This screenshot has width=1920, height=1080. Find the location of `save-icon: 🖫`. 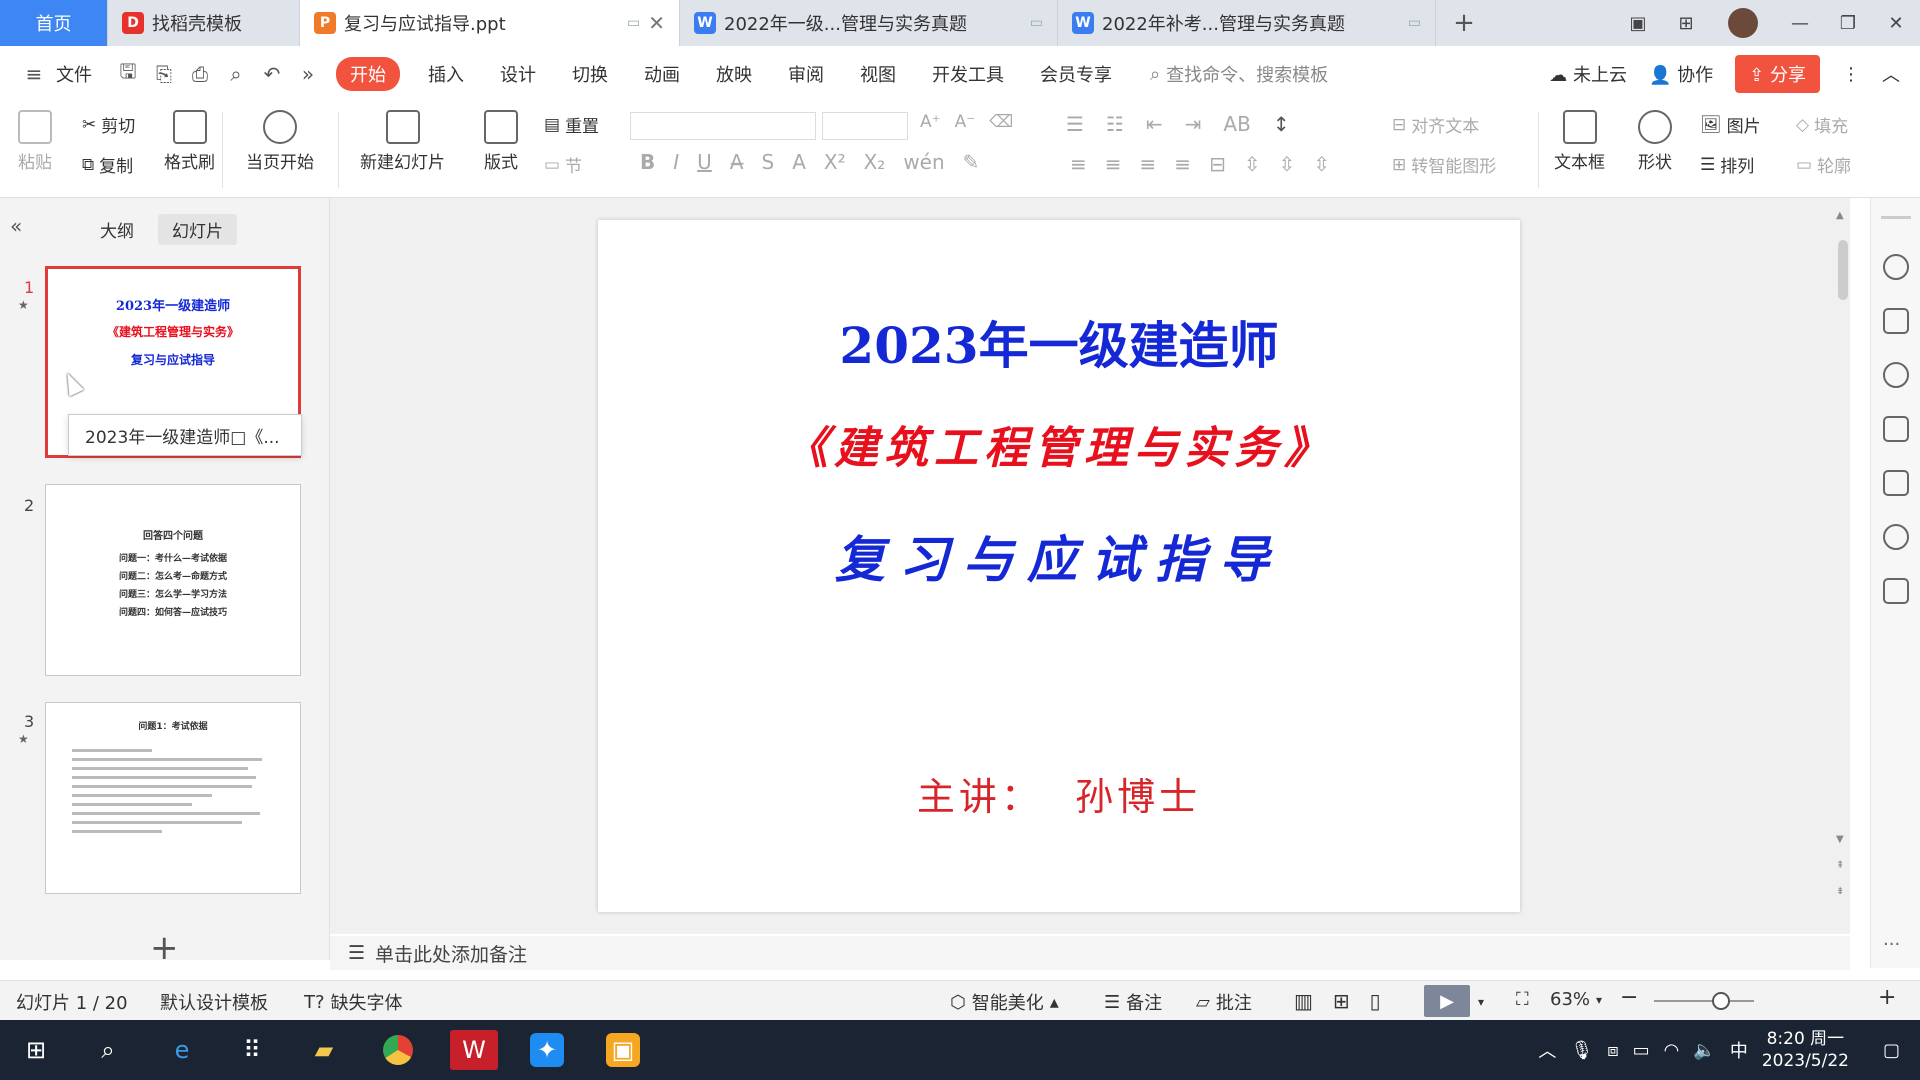

save-icon: 🖫 is located at coordinates (128, 74).